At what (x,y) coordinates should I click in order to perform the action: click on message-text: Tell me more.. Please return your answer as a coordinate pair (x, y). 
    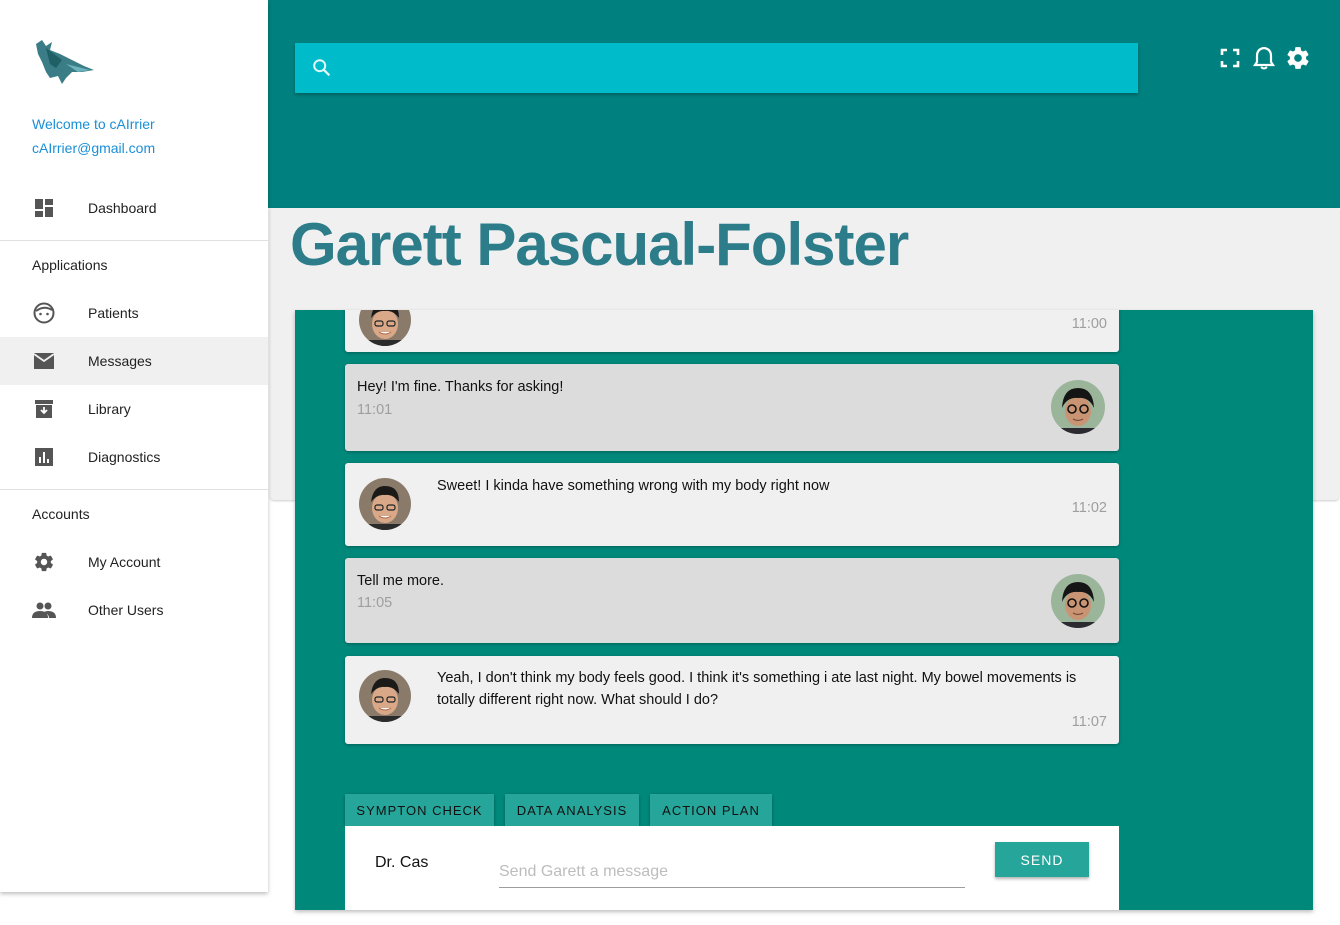
    Looking at the image, I should click on (401, 581).